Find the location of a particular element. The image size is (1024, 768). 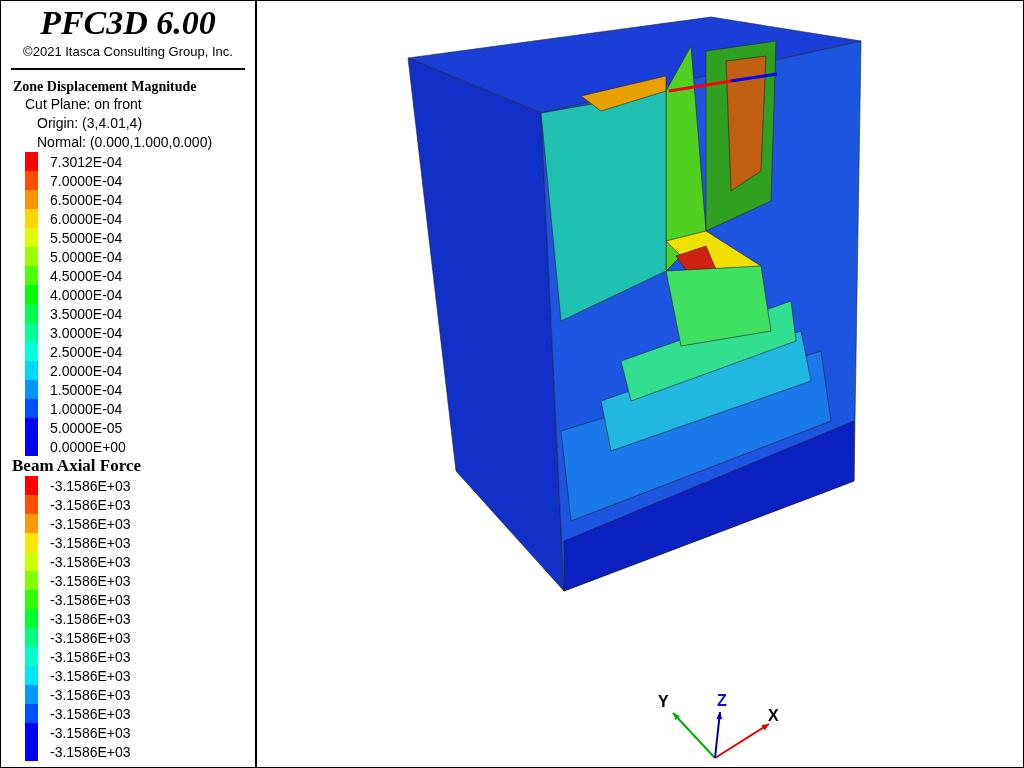

copyright-text: ©2021 Itasca Consulting Group, Inc. is located at coordinates (128, 51).